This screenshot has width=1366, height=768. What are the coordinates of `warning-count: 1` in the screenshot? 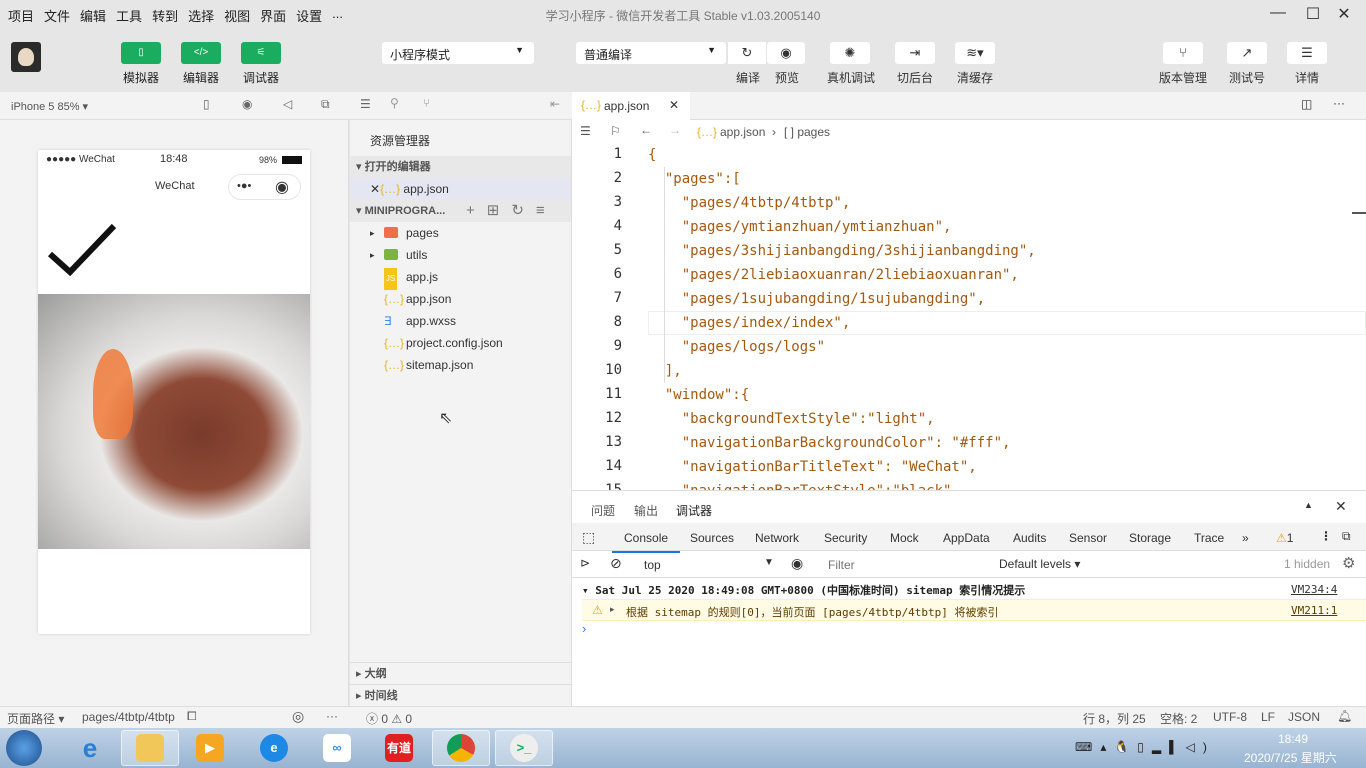 It's located at (1290, 538).